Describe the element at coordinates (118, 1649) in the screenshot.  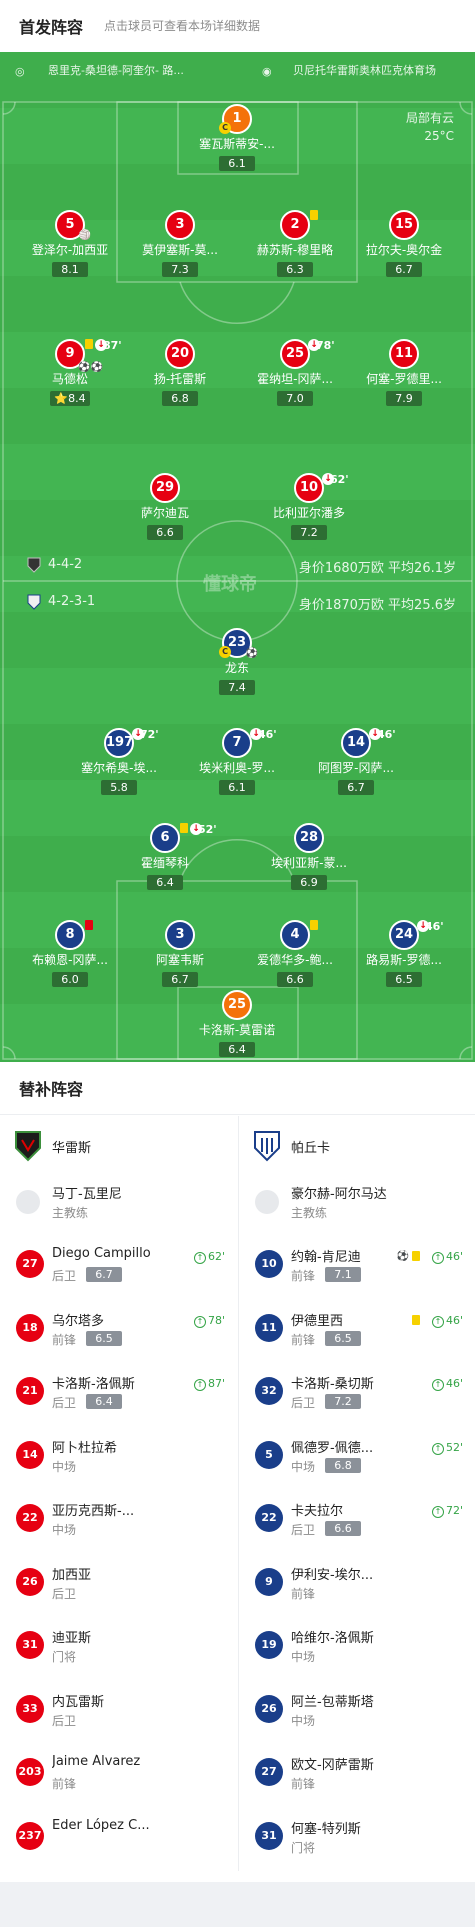
I see `bench-player: 31 迪亚斯 门将` at that location.